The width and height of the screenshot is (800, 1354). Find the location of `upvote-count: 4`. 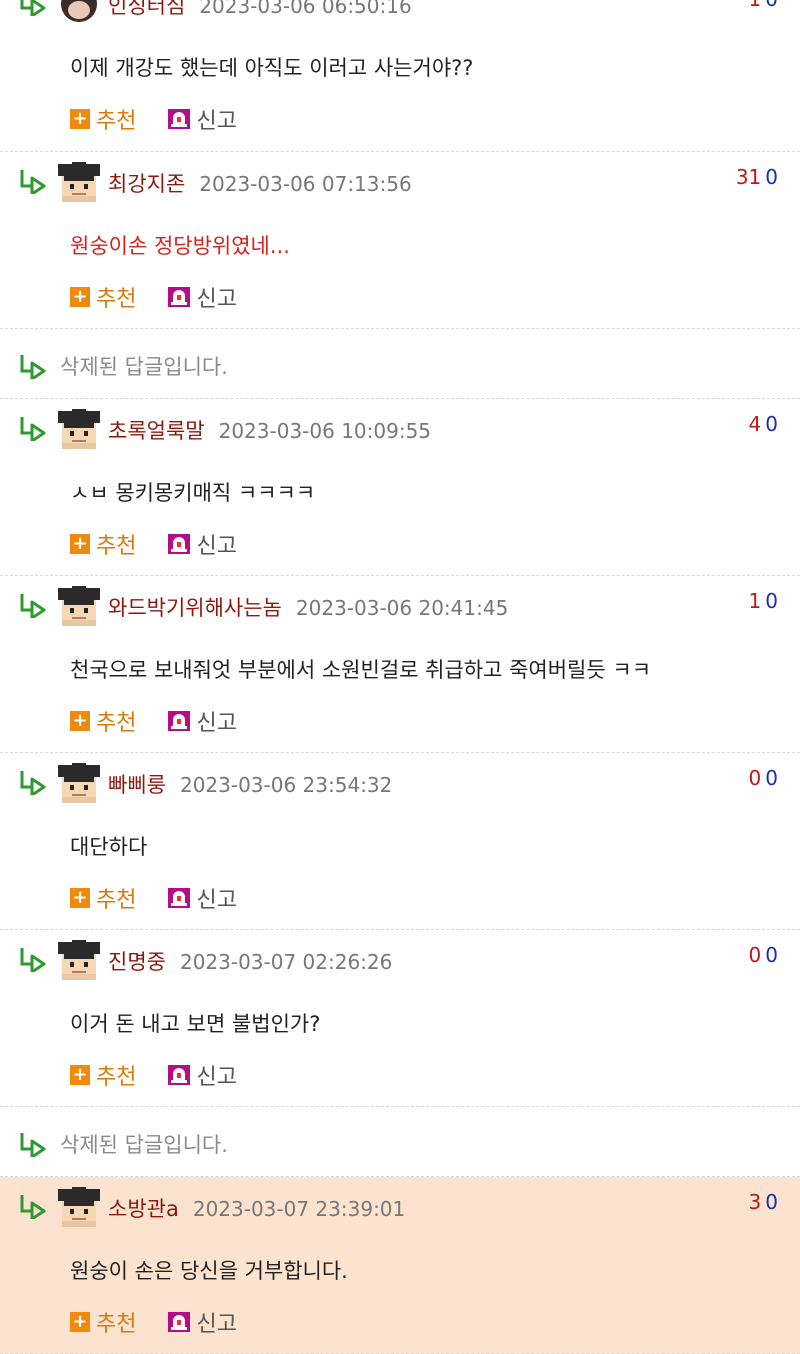

upvote-count: 4 is located at coordinates (755, 424).